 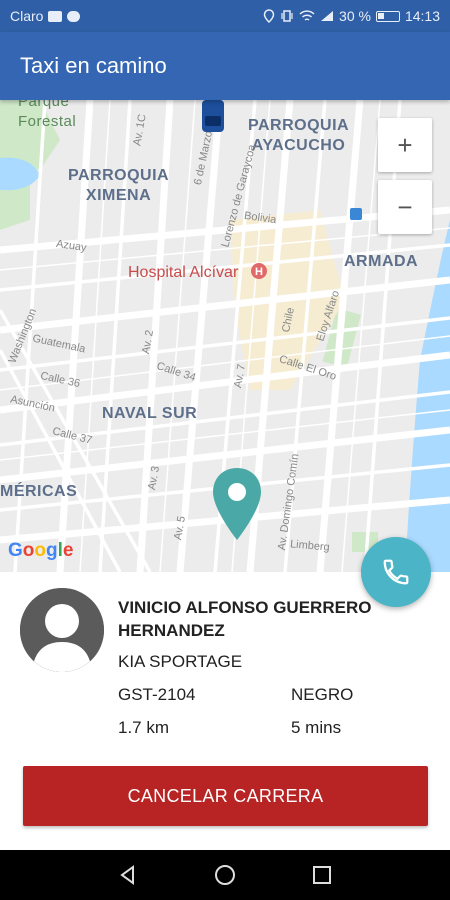 I want to click on hospital-name: Hospital Alcívar, so click(x=183, y=272).